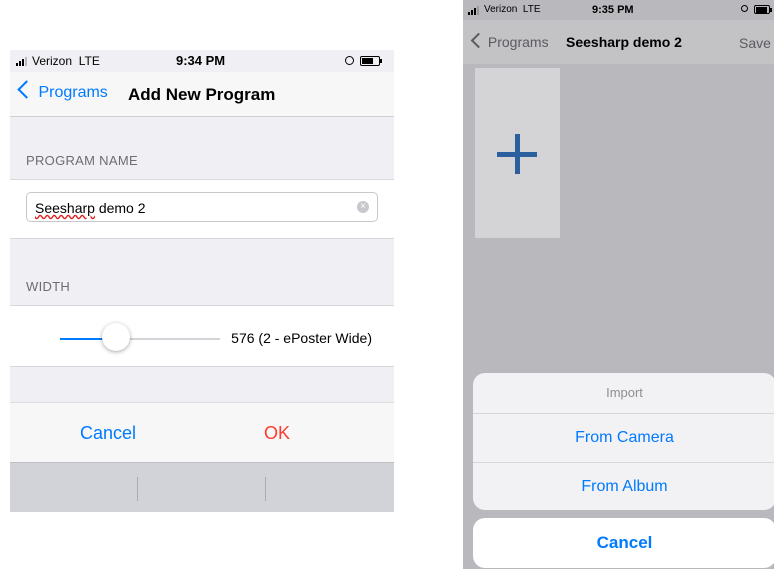 The image size is (774, 569). I want to click on page-title: Add New Program, so click(202, 94).